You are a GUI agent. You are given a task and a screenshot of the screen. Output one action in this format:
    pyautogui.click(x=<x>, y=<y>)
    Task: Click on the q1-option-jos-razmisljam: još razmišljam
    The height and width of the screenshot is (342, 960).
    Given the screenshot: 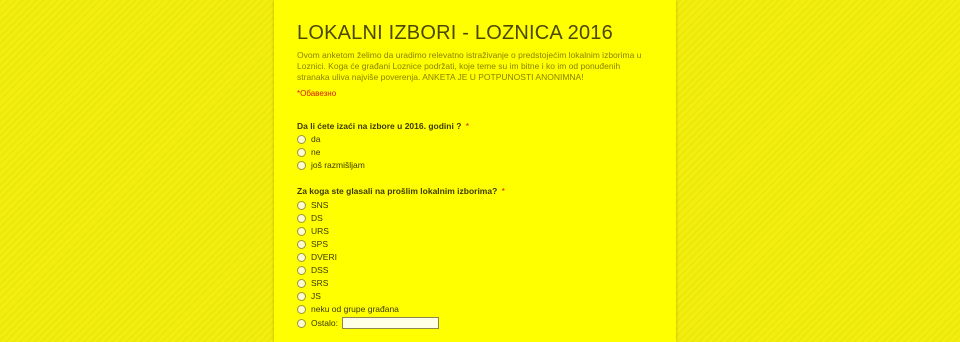 What is the action you would take?
    pyautogui.click(x=331, y=165)
    